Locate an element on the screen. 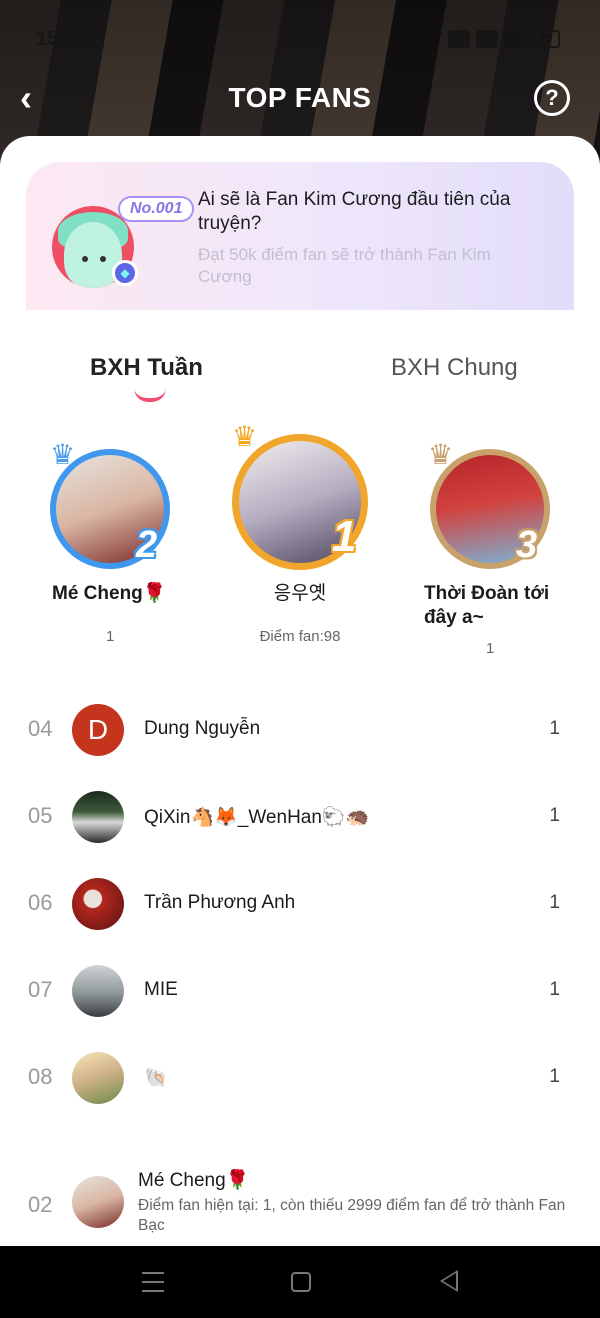 The width and height of the screenshot is (600, 1318). list-item: 04 D Dung Nguyễn 1 is located at coordinates (300, 730).